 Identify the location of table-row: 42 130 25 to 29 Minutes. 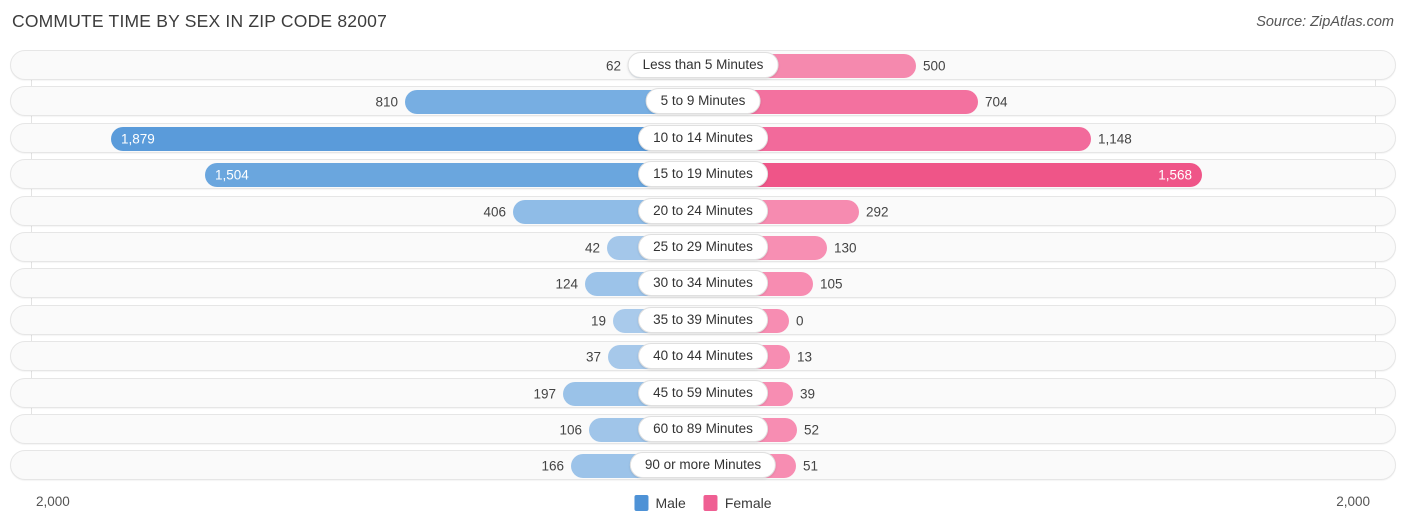
(703, 246).